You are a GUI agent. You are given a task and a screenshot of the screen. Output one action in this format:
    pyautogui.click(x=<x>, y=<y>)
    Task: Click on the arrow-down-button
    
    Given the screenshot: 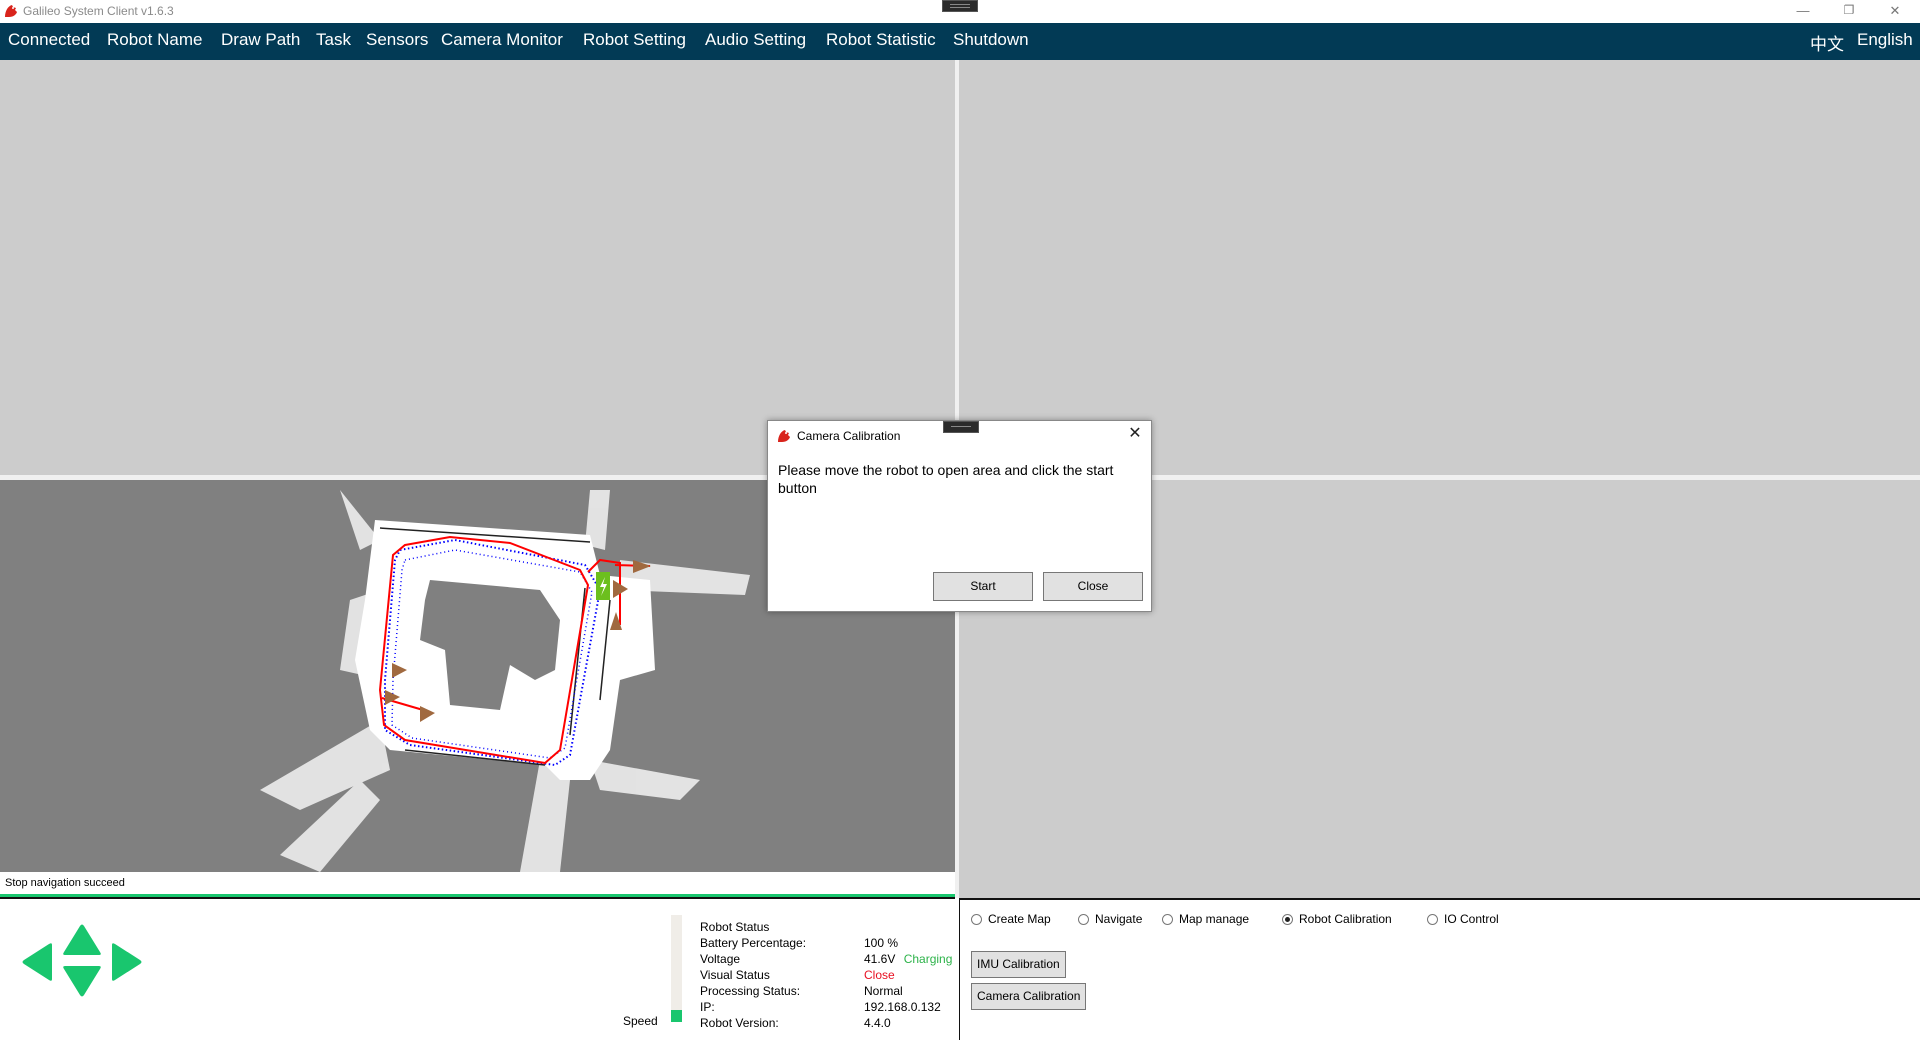 What is the action you would take?
    pyautogui.click(x=82, y=981)
    